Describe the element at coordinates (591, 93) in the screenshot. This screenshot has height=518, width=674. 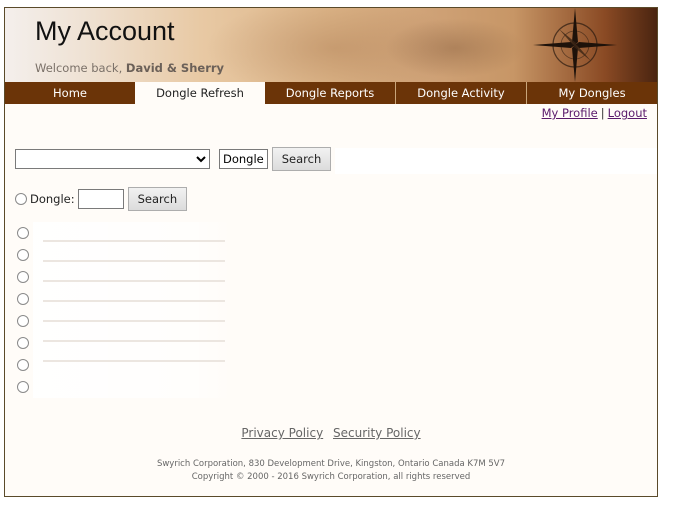
I see `tab-my-dongles: My Dongles` at that location.